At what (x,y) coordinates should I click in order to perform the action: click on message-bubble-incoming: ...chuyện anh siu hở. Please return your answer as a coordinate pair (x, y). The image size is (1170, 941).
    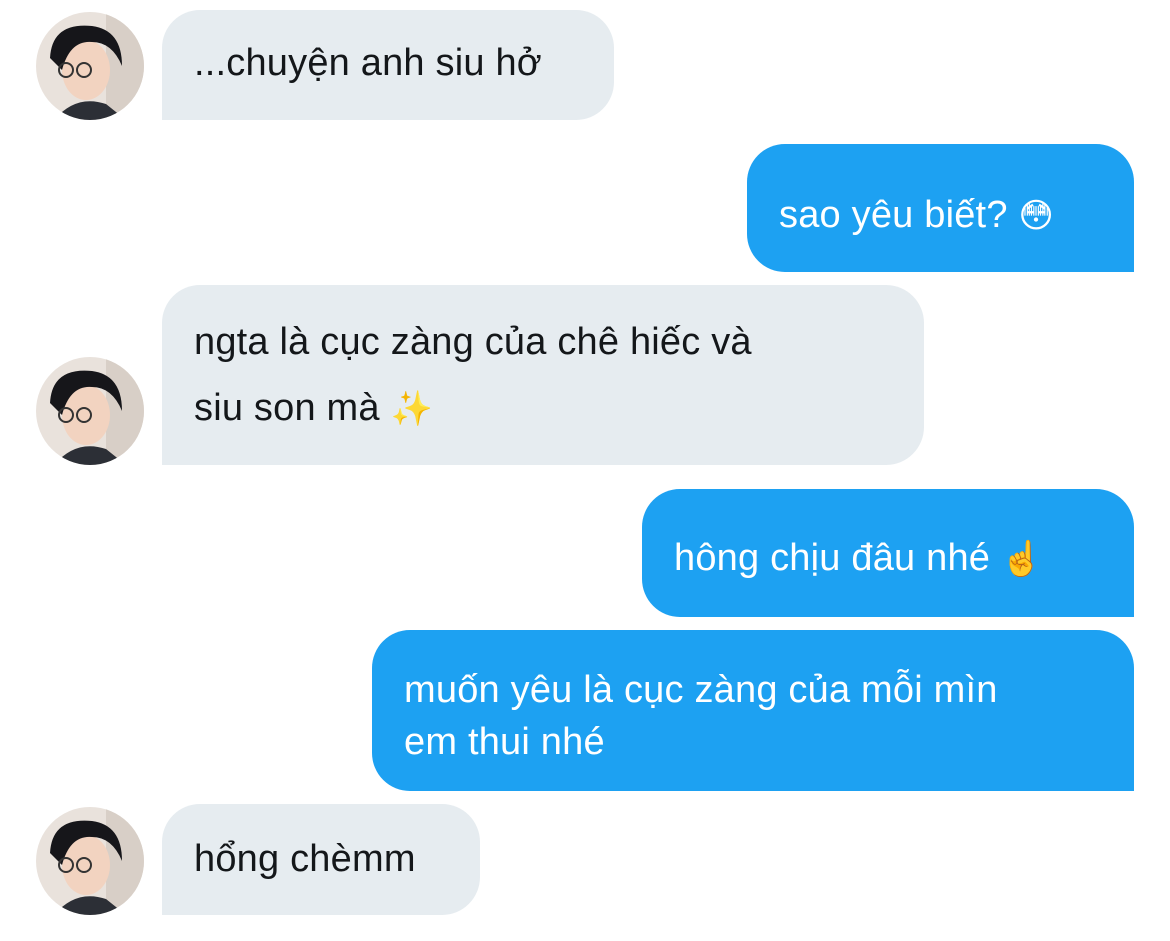
    Looking at the image, I should click on (388, 65).